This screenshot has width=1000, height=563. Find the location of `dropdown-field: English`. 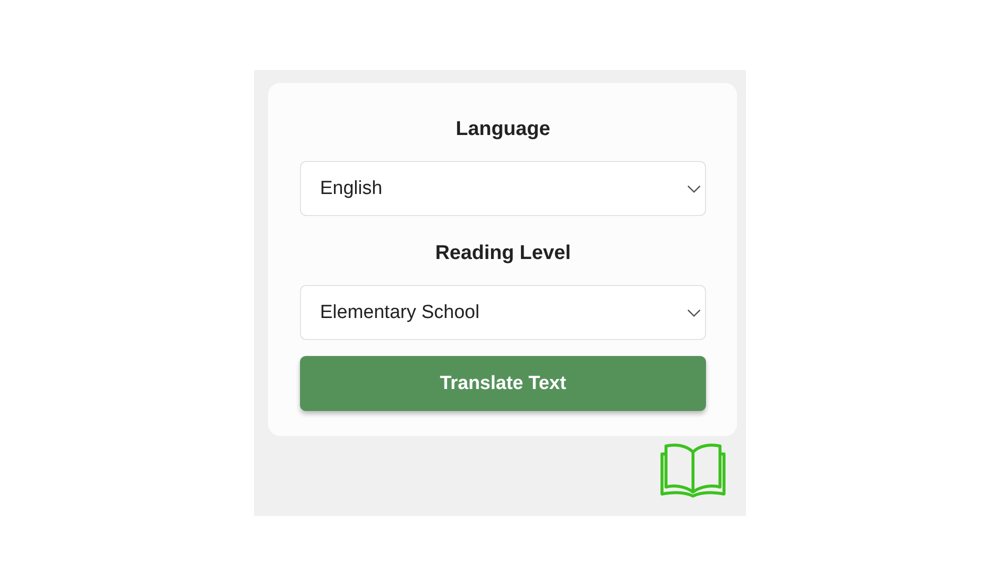

dropdown-field: English is located at coordinates (503, 188).